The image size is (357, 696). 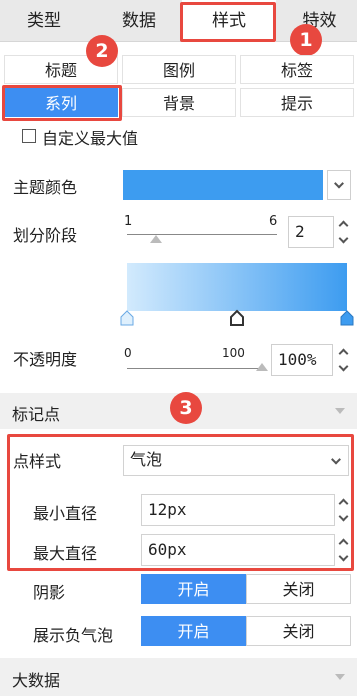 What do you see at coordinates (193, 589) in the screenshot?
I see `shadow-on-button: 开启` at bounding box center [193, 589].